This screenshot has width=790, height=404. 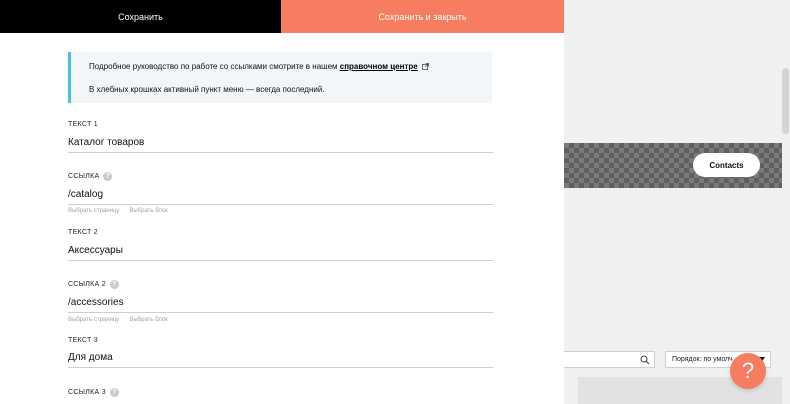 What do you see at coordinates (726, 165) in the screenshot?
I see `contacts-button: Contacts` at bounding box center [726, 165].